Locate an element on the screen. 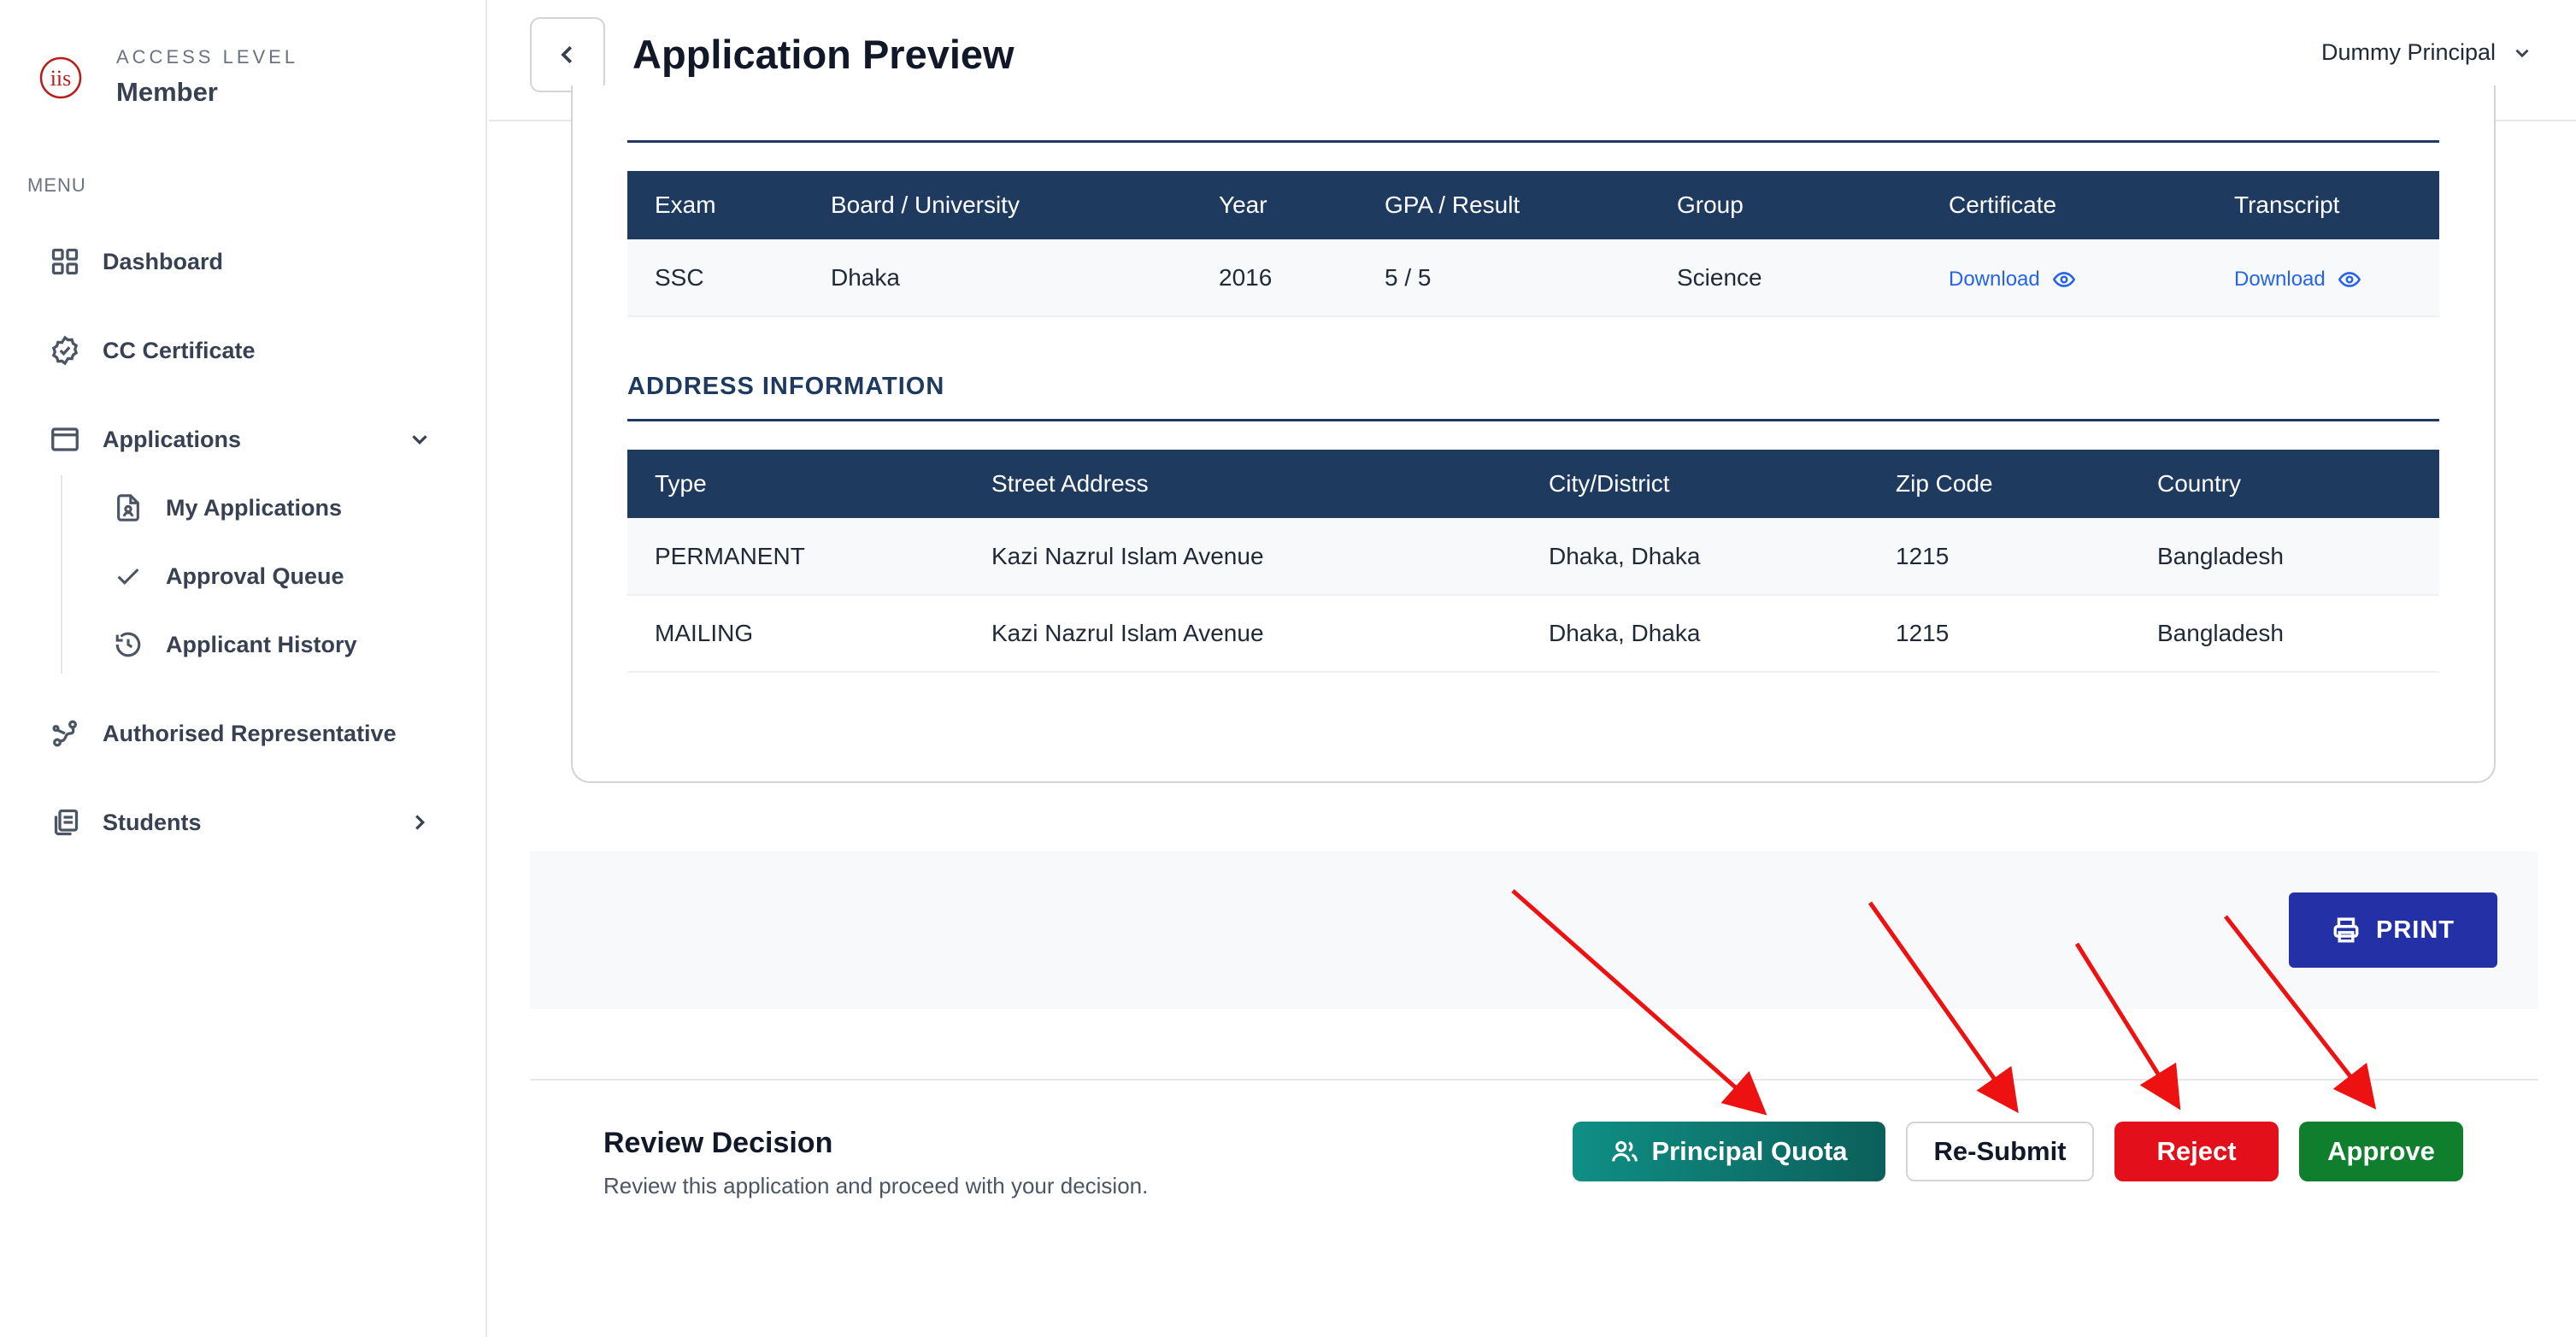  back-button is located at coordinates (567, 54).